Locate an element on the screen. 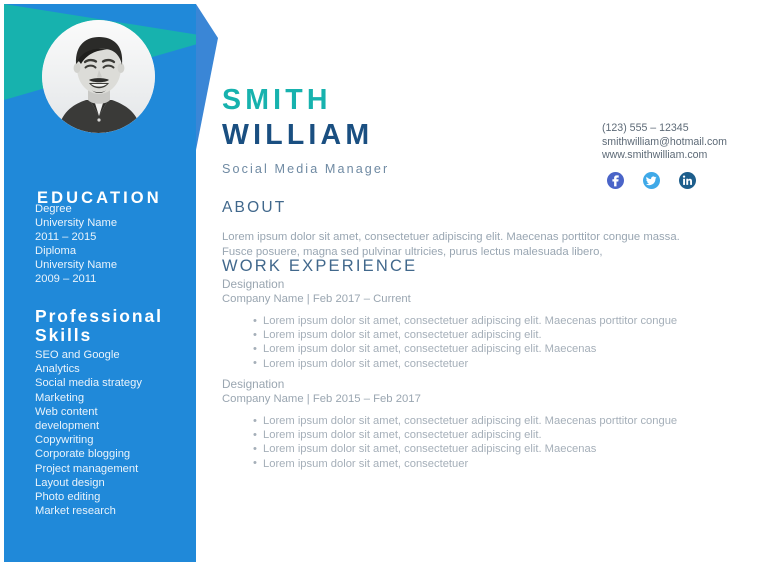 The width and height of the screenshot is (768, 576). twitter-icon is located at coordinates (651, 180).